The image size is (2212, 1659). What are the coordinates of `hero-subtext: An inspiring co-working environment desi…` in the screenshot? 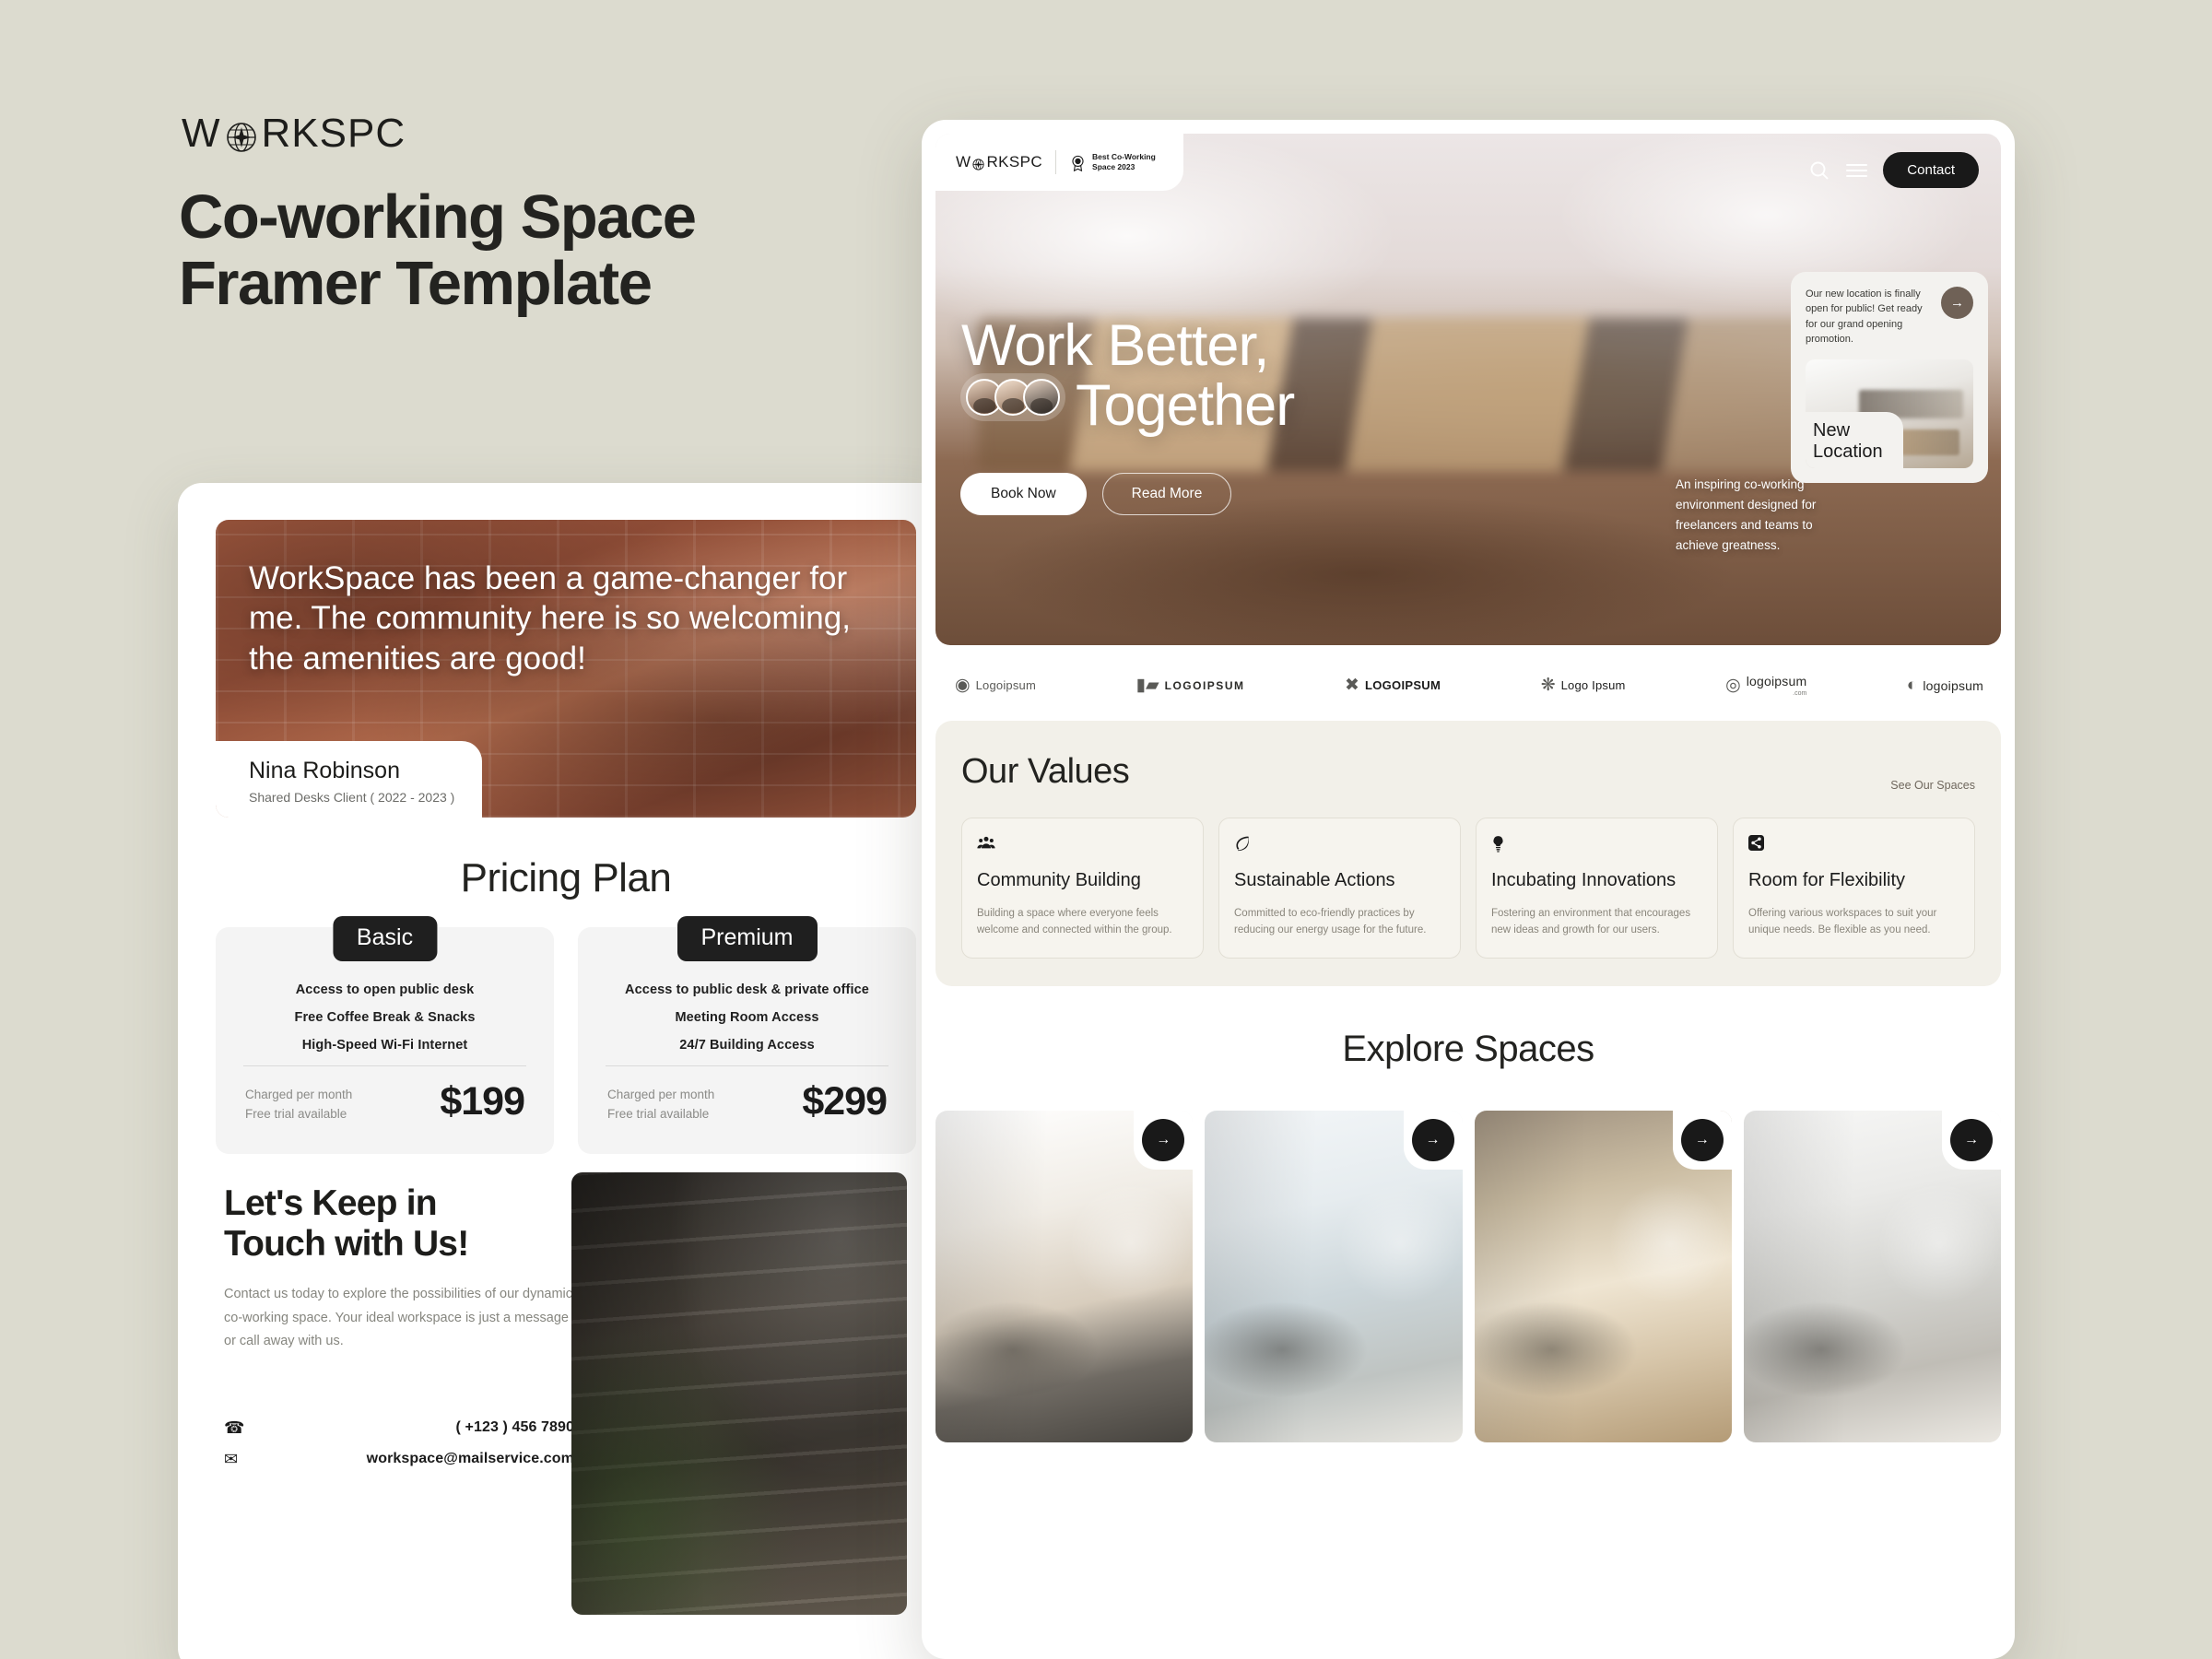 It's located at (1746, 514).